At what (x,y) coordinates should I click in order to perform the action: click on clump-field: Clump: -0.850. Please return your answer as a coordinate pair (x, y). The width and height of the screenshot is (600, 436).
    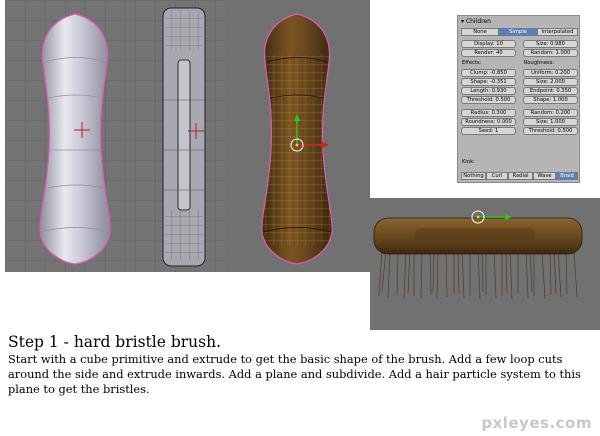
    Looking at the image, I should click on (488, 73).